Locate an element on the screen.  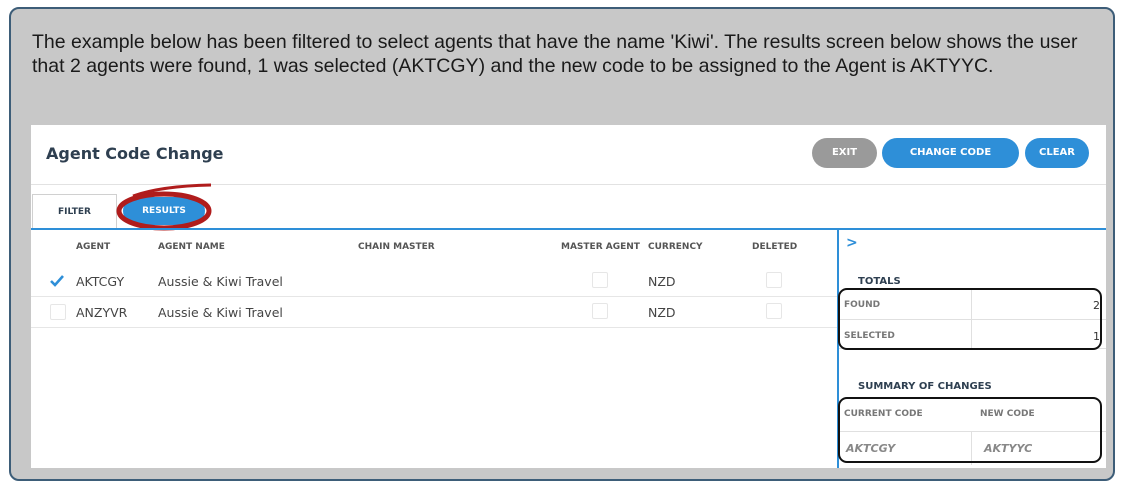
clear-button: CLEAR is located at coordinates (1057, 153).